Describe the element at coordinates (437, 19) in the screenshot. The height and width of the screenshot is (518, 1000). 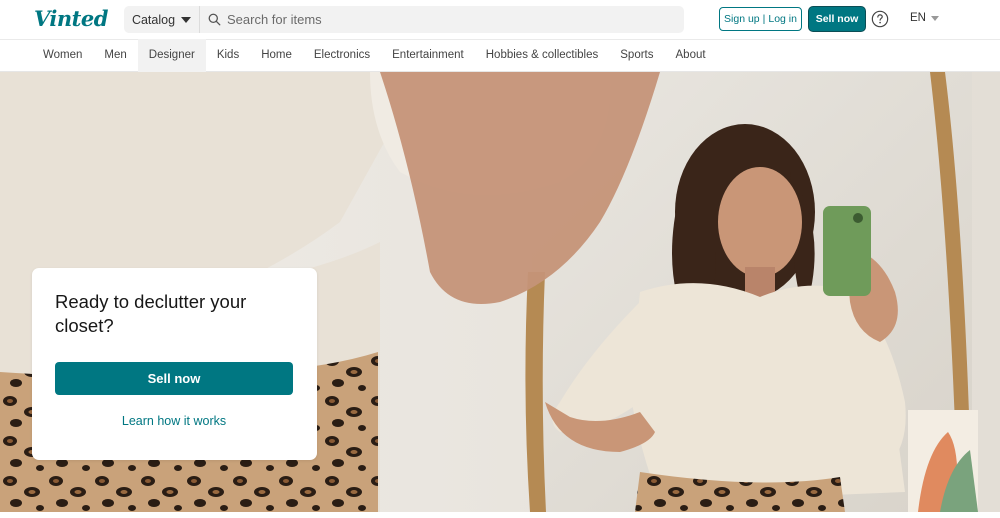
I see `search-input` at that location.